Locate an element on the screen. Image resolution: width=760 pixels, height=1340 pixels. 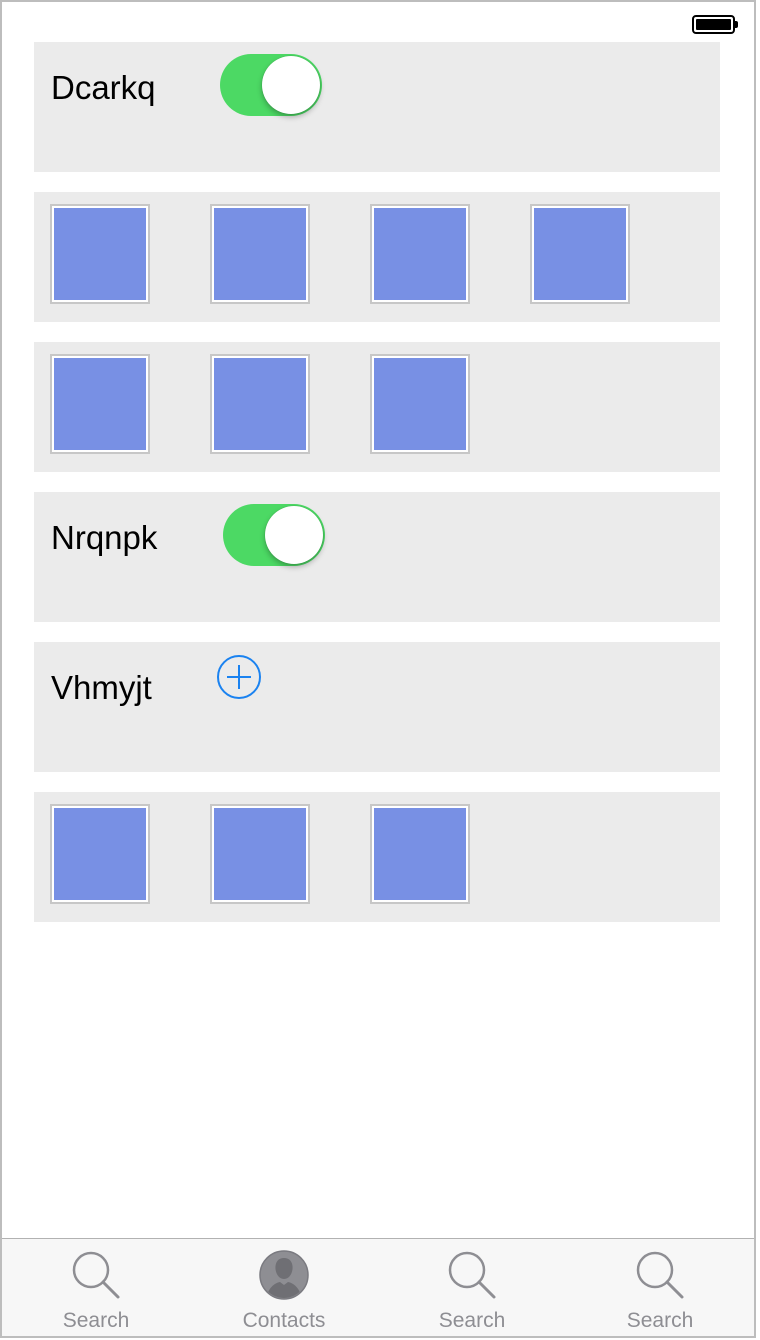
tab-contacts: Contacts is located at coordinates (284, 1287).